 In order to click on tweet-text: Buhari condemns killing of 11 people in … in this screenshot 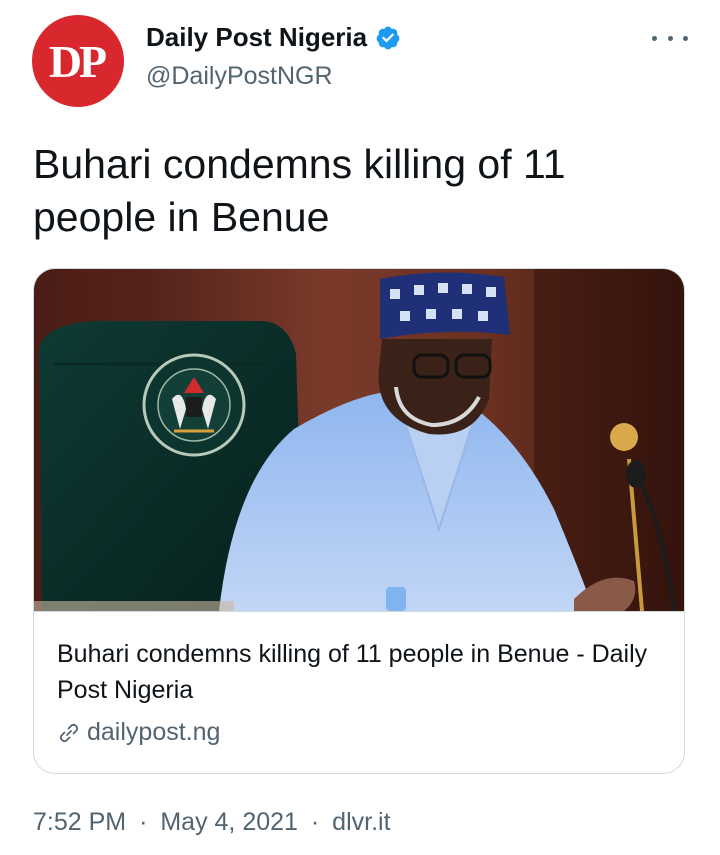, I will do `click(299, 190)`.